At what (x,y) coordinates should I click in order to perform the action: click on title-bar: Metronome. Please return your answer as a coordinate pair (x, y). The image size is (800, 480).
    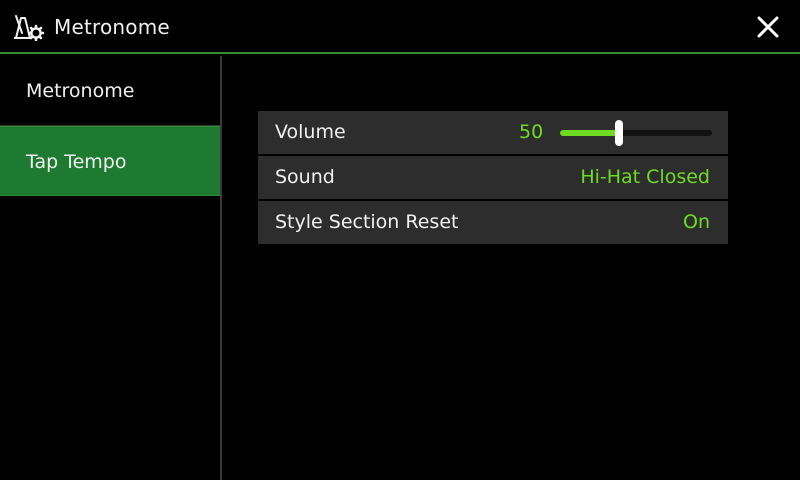
    Looking at the image, I should click on (400, 27).